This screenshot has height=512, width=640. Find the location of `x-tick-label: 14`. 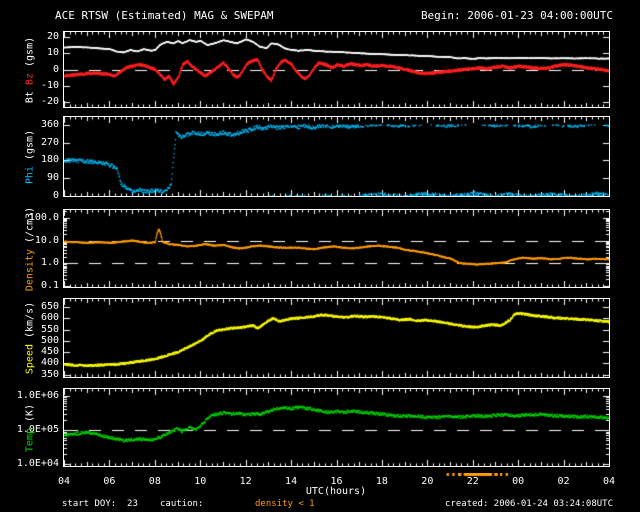

x-tick-label: 14 is located at coordinates (291, 481).